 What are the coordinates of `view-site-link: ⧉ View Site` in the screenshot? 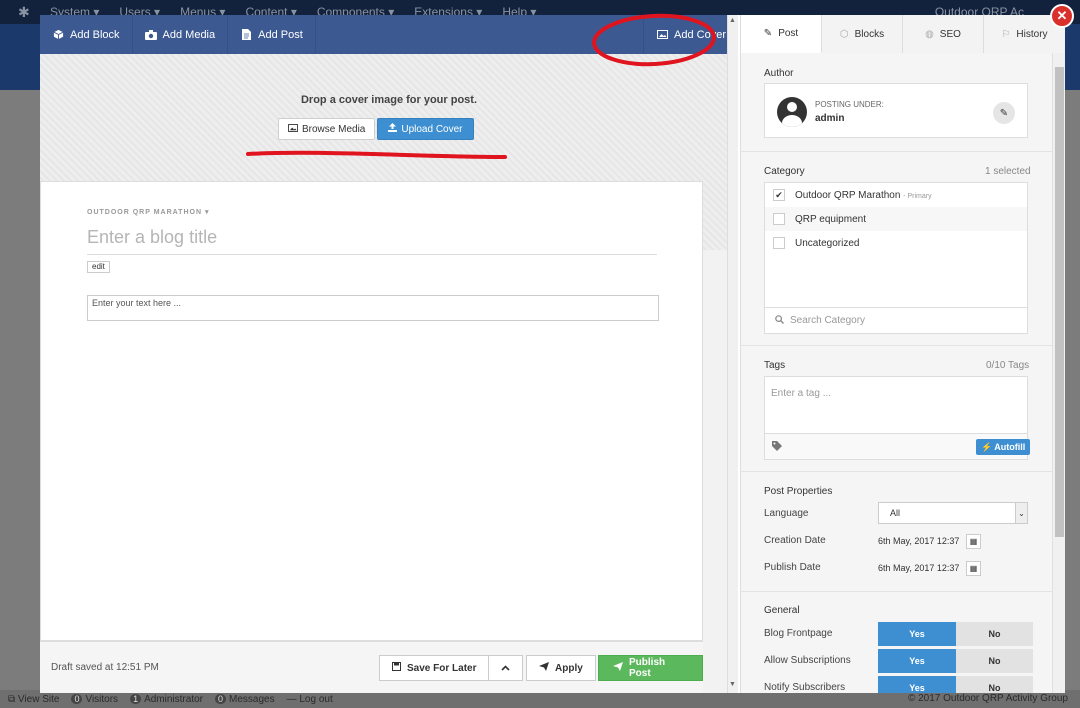 It's located at (33, 699).